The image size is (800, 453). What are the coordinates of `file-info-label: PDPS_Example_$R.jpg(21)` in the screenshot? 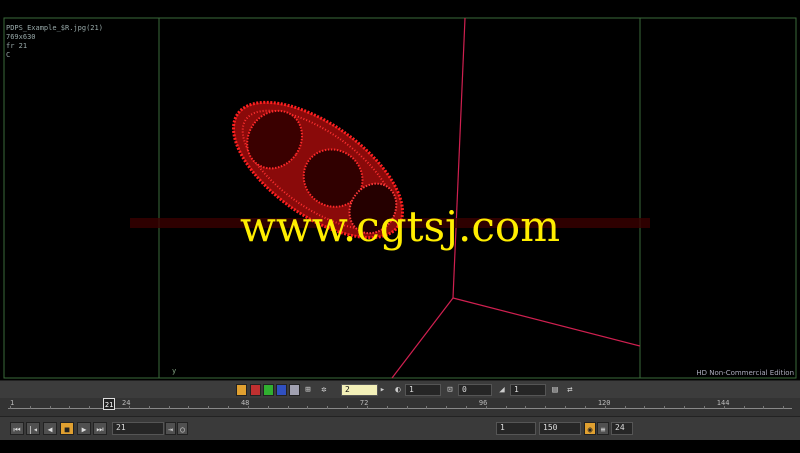 It's located at (54, 28).